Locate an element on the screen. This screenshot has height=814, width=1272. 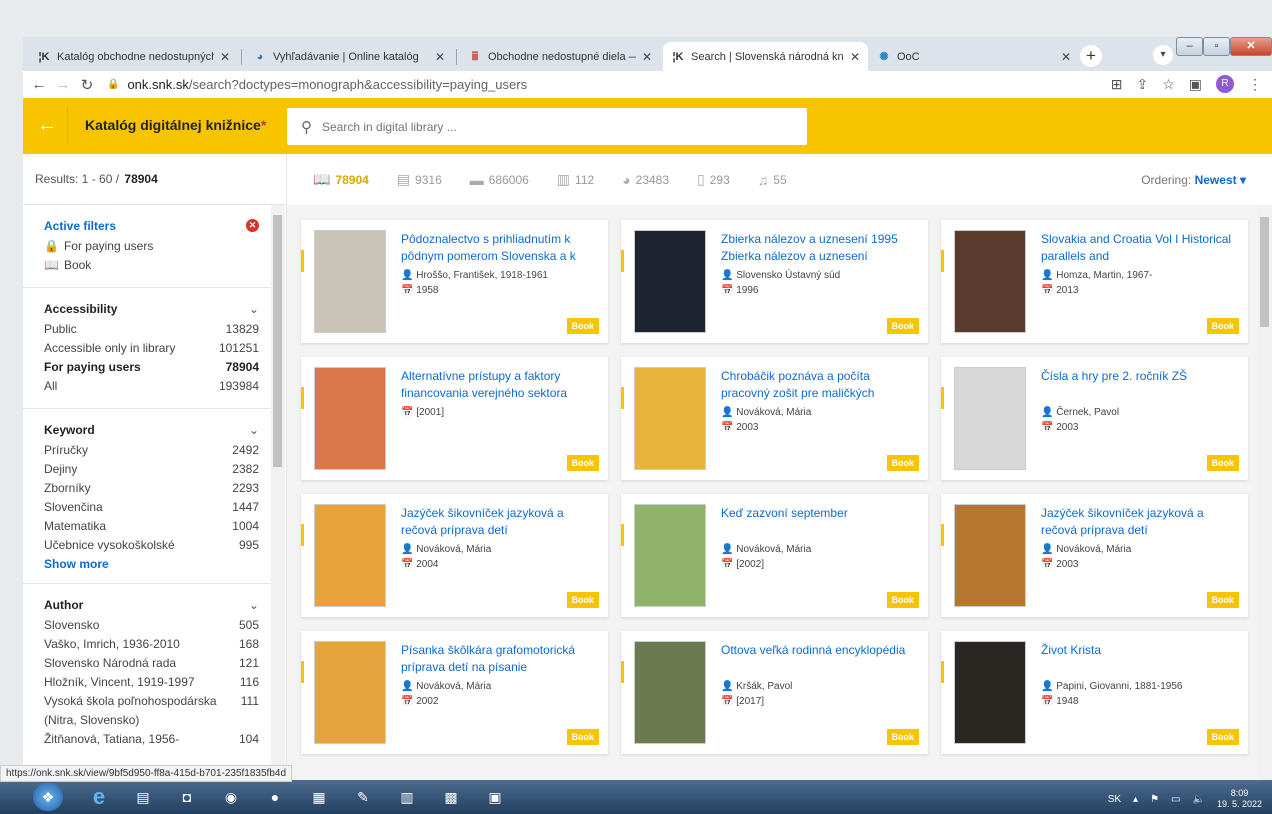
bookmark-star-icon: ☆ is located at coordinates (1168, 84).